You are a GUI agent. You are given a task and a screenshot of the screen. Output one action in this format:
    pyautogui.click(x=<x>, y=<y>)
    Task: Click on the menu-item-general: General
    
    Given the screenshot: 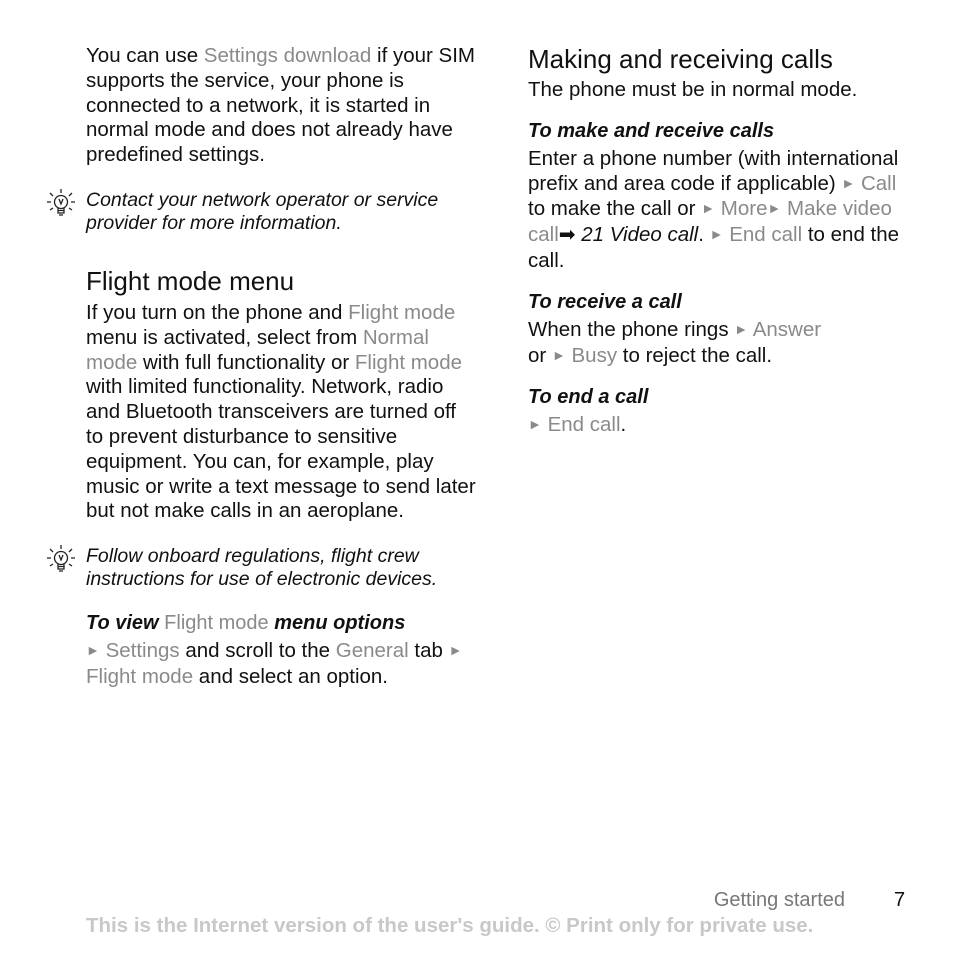 What is the action you would take?
    pyautogui.click(x=372, y=651)
    